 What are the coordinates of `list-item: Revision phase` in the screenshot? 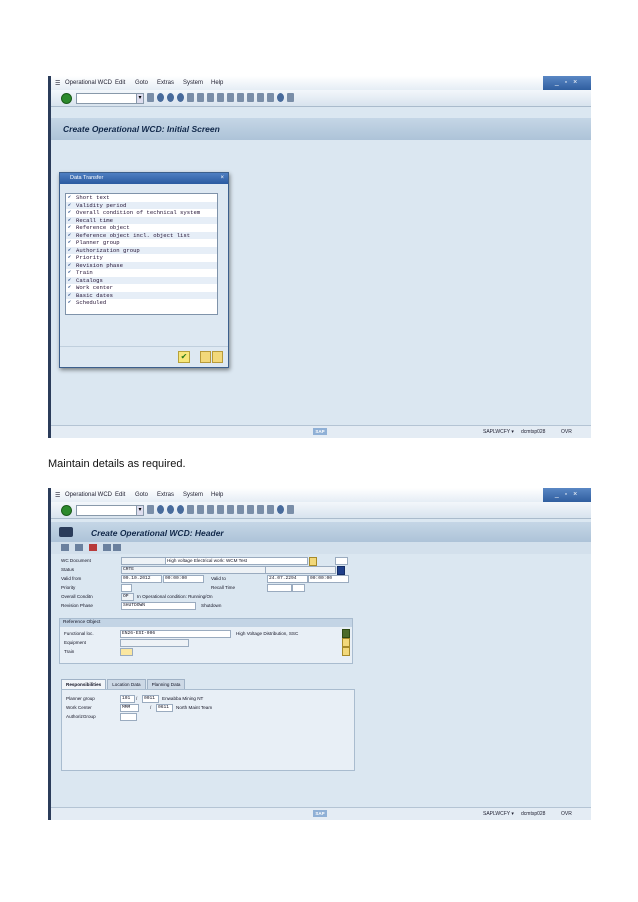 It's located at (141, 265).